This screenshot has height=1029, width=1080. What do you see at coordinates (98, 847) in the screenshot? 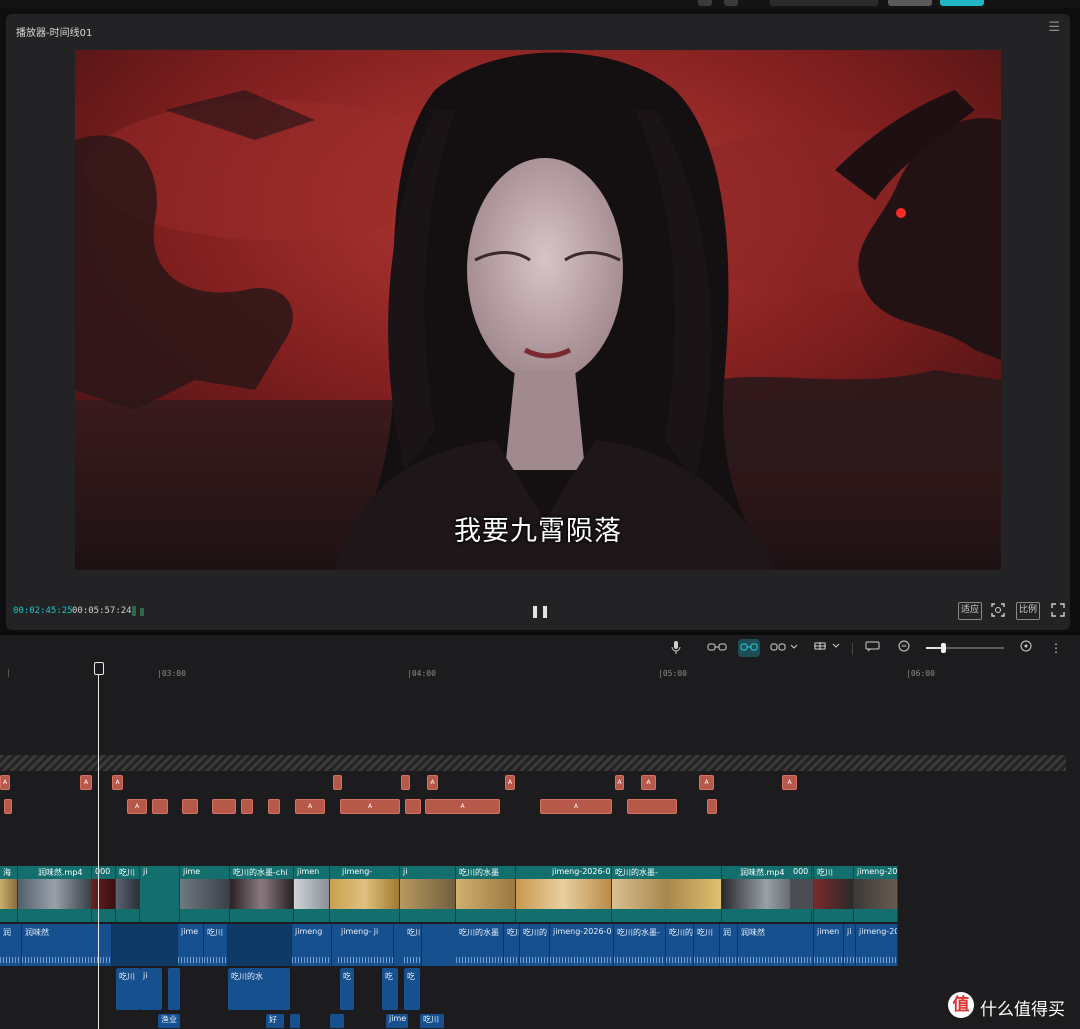
I see `playhead` at bounding box center [98, 847].